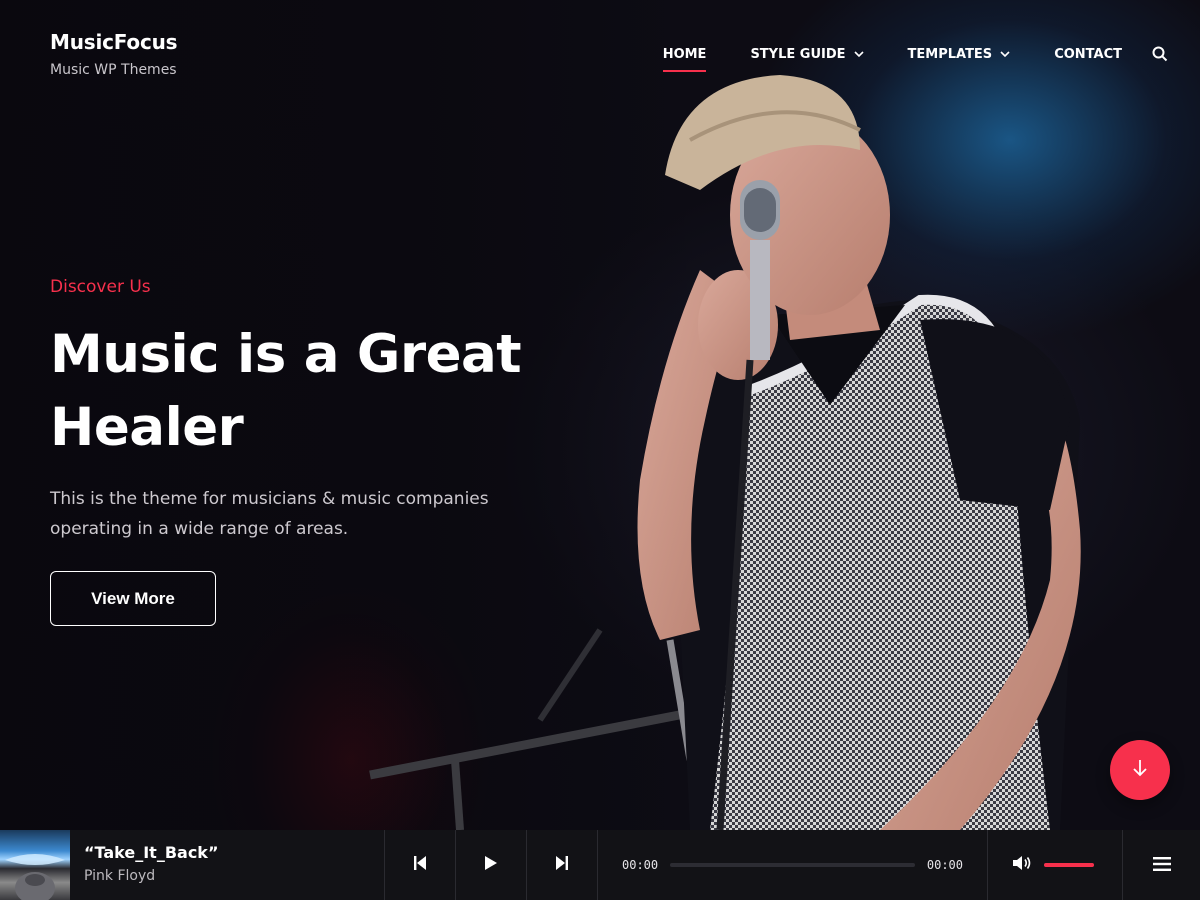 This screenshot has width=1200, height=900. What do you see at coordinates (1160, 54) in the screenshot?
I see `search-icon` at bounding box center [1160, 54].